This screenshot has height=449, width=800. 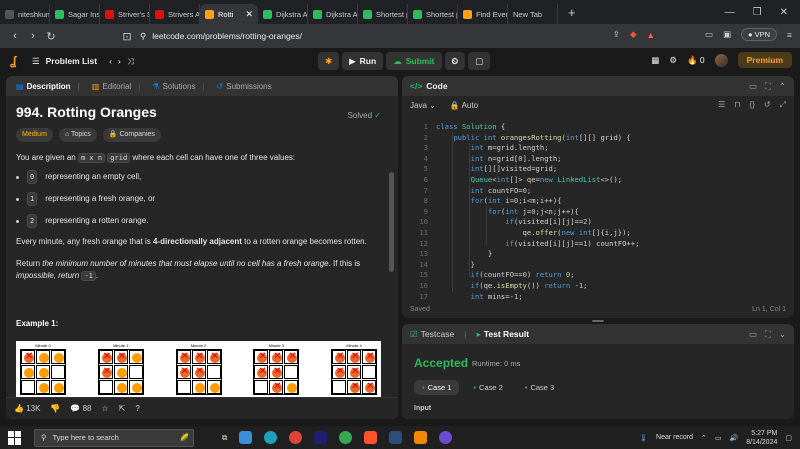 I want to click on timer-button: ⏲, so click(x=455, y=61).